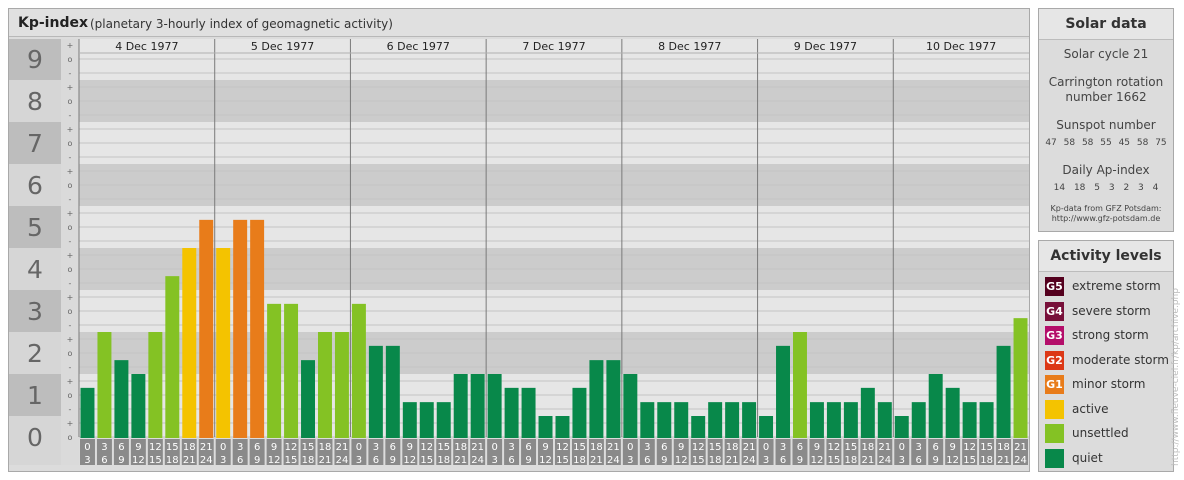 This screenshot has height=480, width=1184. I want to click on ap-values: 14 18 5 3 2 3 4, so click(1106, 188).